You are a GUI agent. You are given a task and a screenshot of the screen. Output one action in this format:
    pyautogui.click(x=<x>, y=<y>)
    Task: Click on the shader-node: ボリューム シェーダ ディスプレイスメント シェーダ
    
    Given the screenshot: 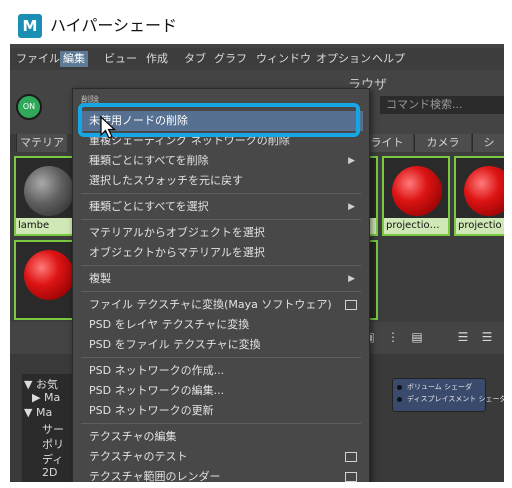 What is the action you would take?
    pyautogui.click(x=448, y=395)
    